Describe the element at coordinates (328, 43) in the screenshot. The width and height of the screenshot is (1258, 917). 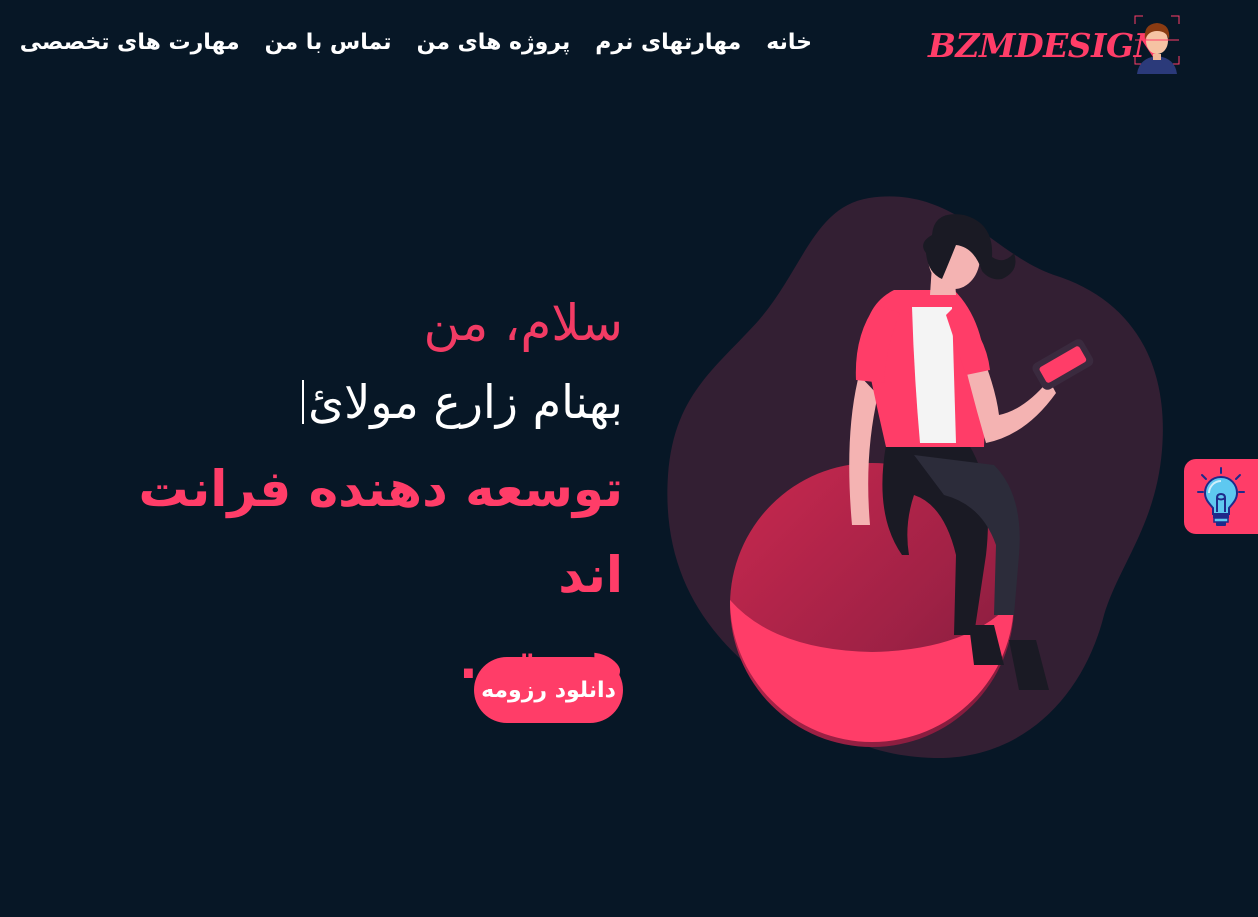
I see `nav-item-contact: تماس با من` at that location.